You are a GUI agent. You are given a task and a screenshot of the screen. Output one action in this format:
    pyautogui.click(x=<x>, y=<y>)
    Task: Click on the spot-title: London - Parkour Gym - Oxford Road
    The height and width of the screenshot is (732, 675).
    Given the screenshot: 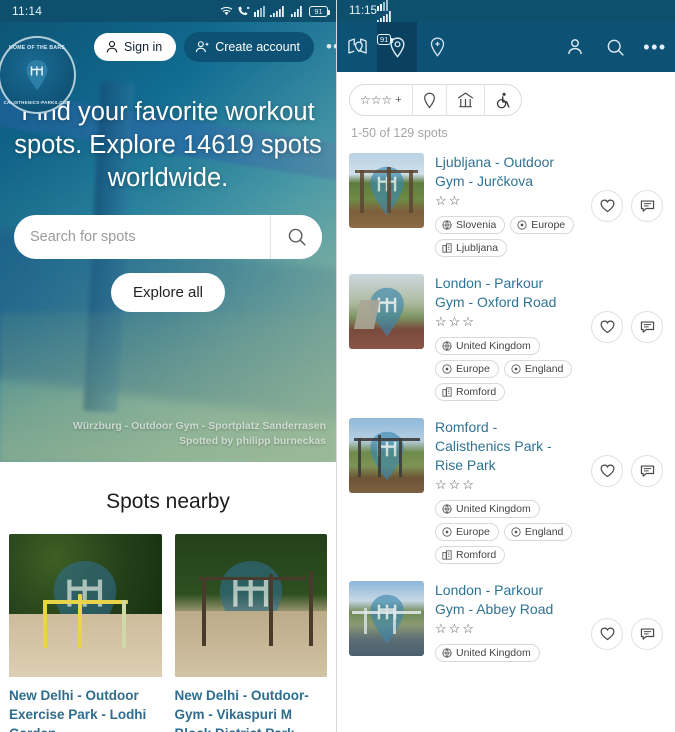 What is the action you would take?
    pyautogui.click(x=505, y=292)
    